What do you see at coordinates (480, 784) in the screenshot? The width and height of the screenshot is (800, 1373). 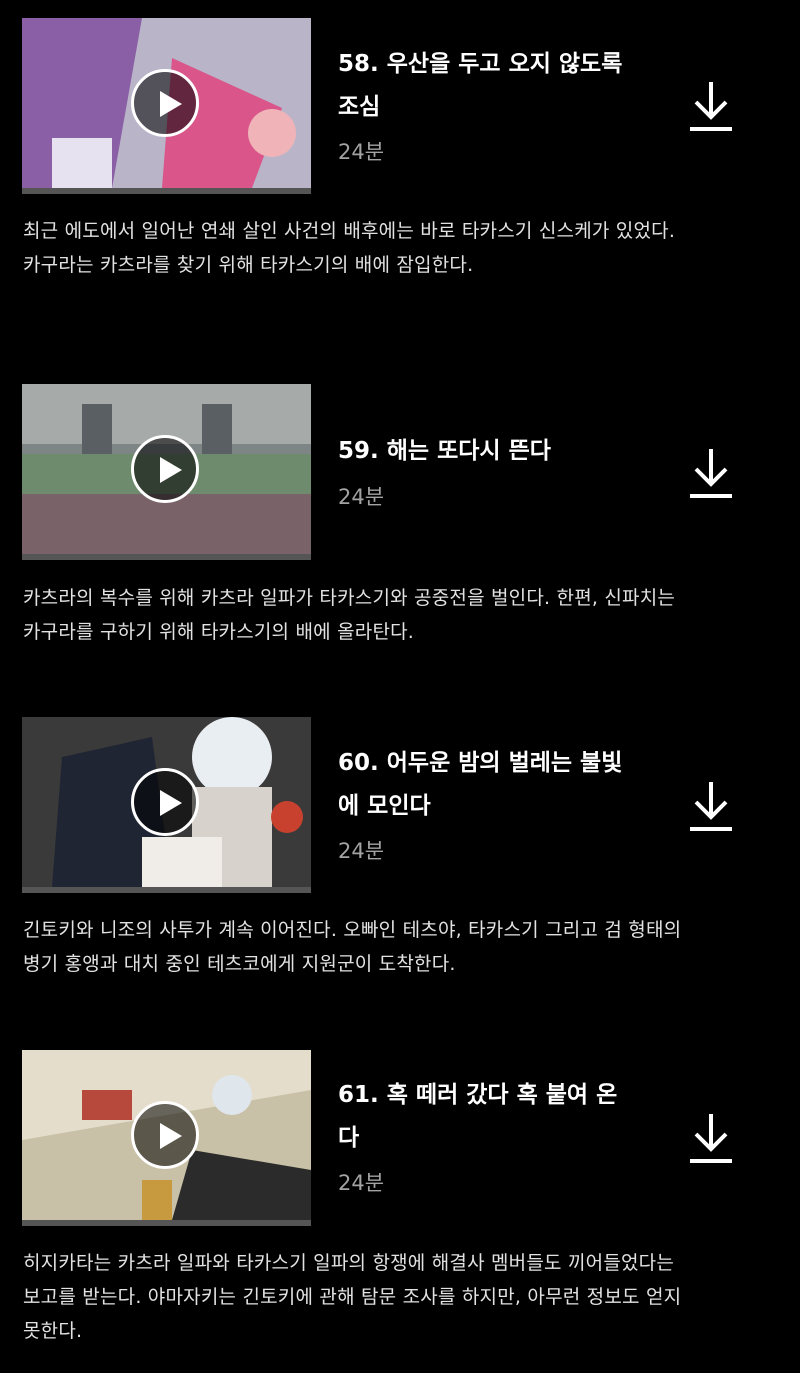 I see `episode-title: 60. 어두운 밤의 벌레는 불빛에 모인다` at bounding box center [480, 784].